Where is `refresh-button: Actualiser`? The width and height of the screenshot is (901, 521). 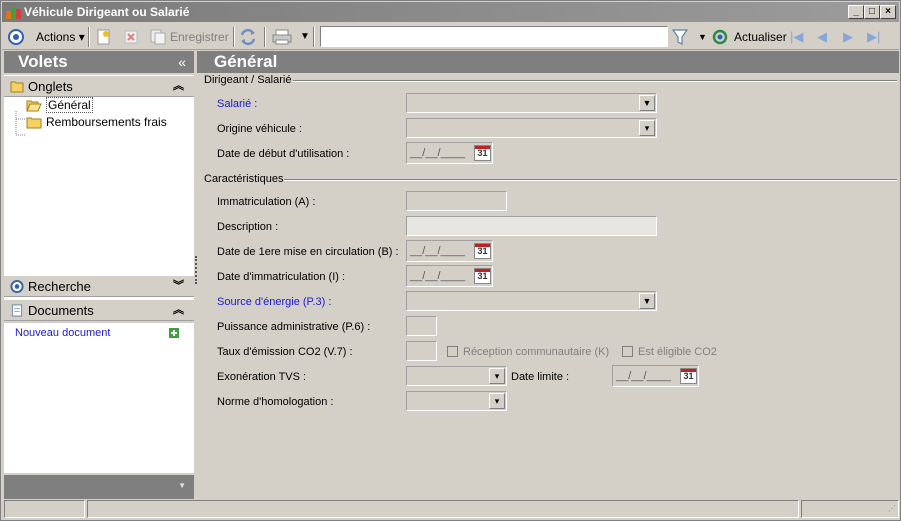
refresh-button: Actualiser is located at coordinates (760, 37).